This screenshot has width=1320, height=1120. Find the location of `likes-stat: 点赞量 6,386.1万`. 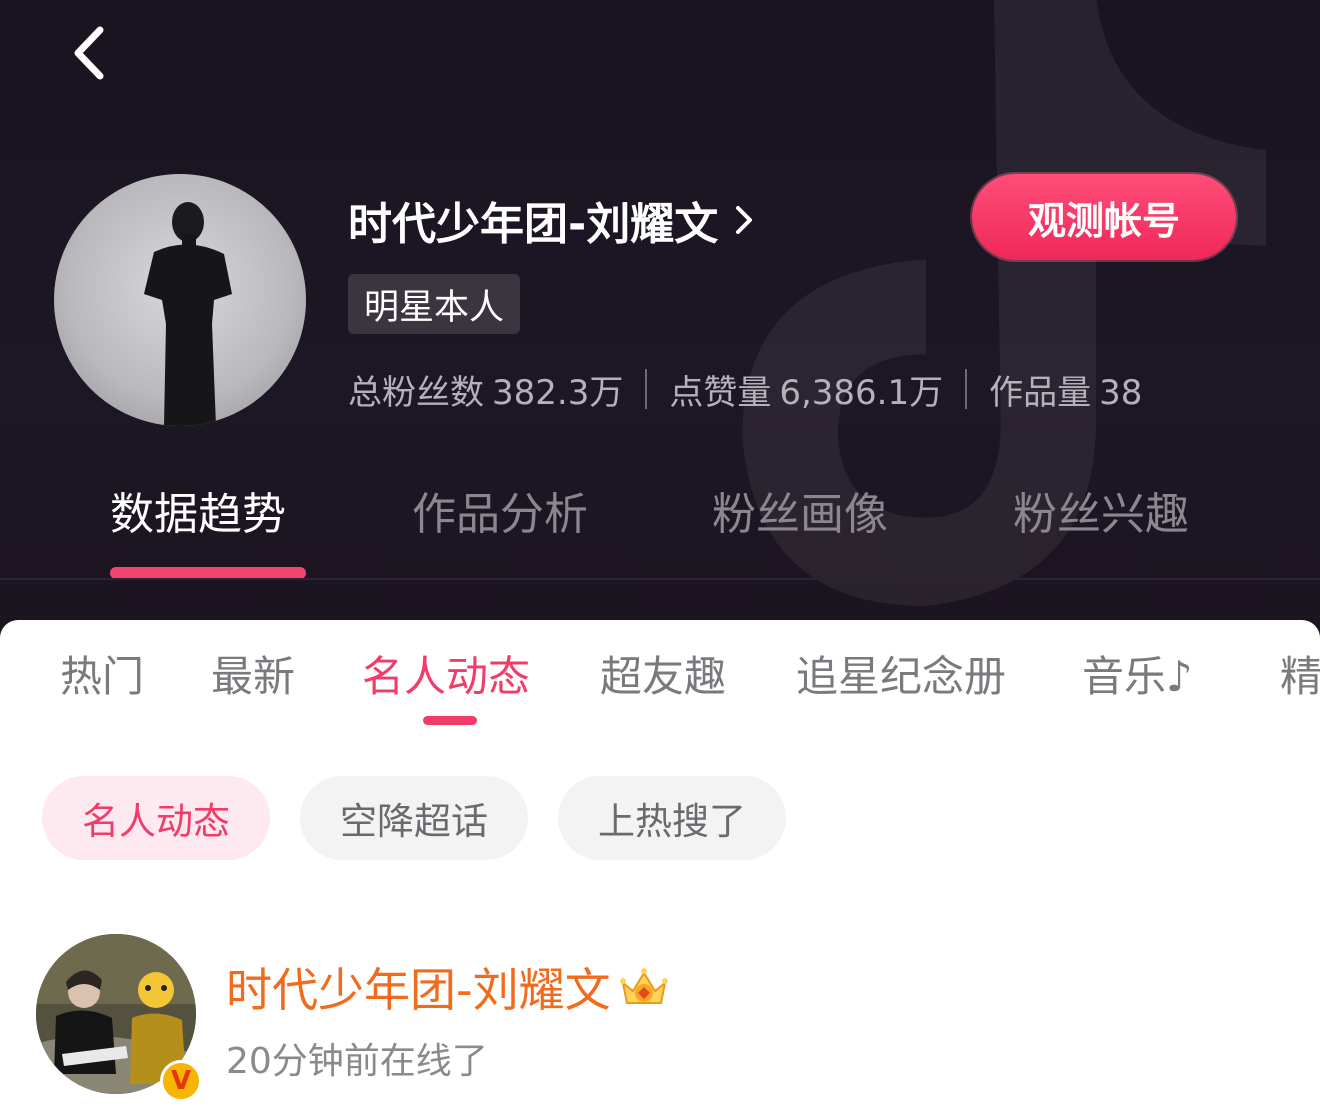

likes-stat: 点赞量 6,386.1万 is located at coordinates (806, 389).